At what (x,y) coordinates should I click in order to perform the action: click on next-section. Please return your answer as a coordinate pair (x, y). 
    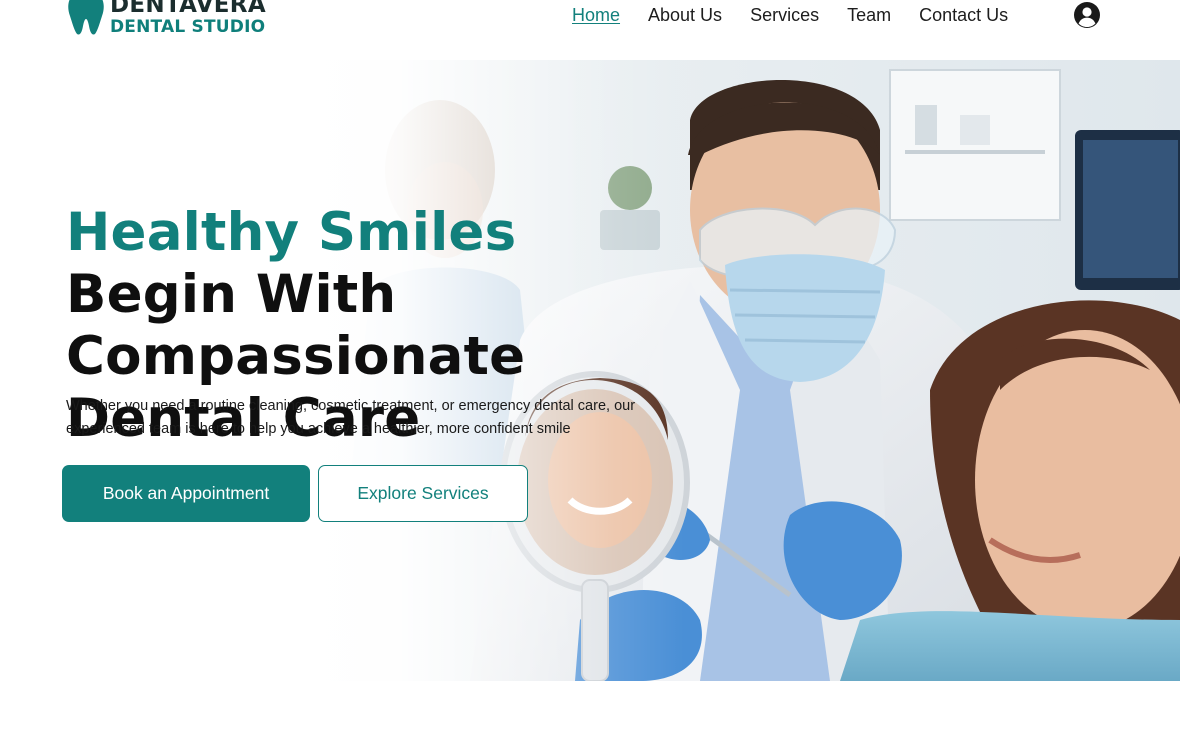
    Looking at the image, I should click on (590, 708).